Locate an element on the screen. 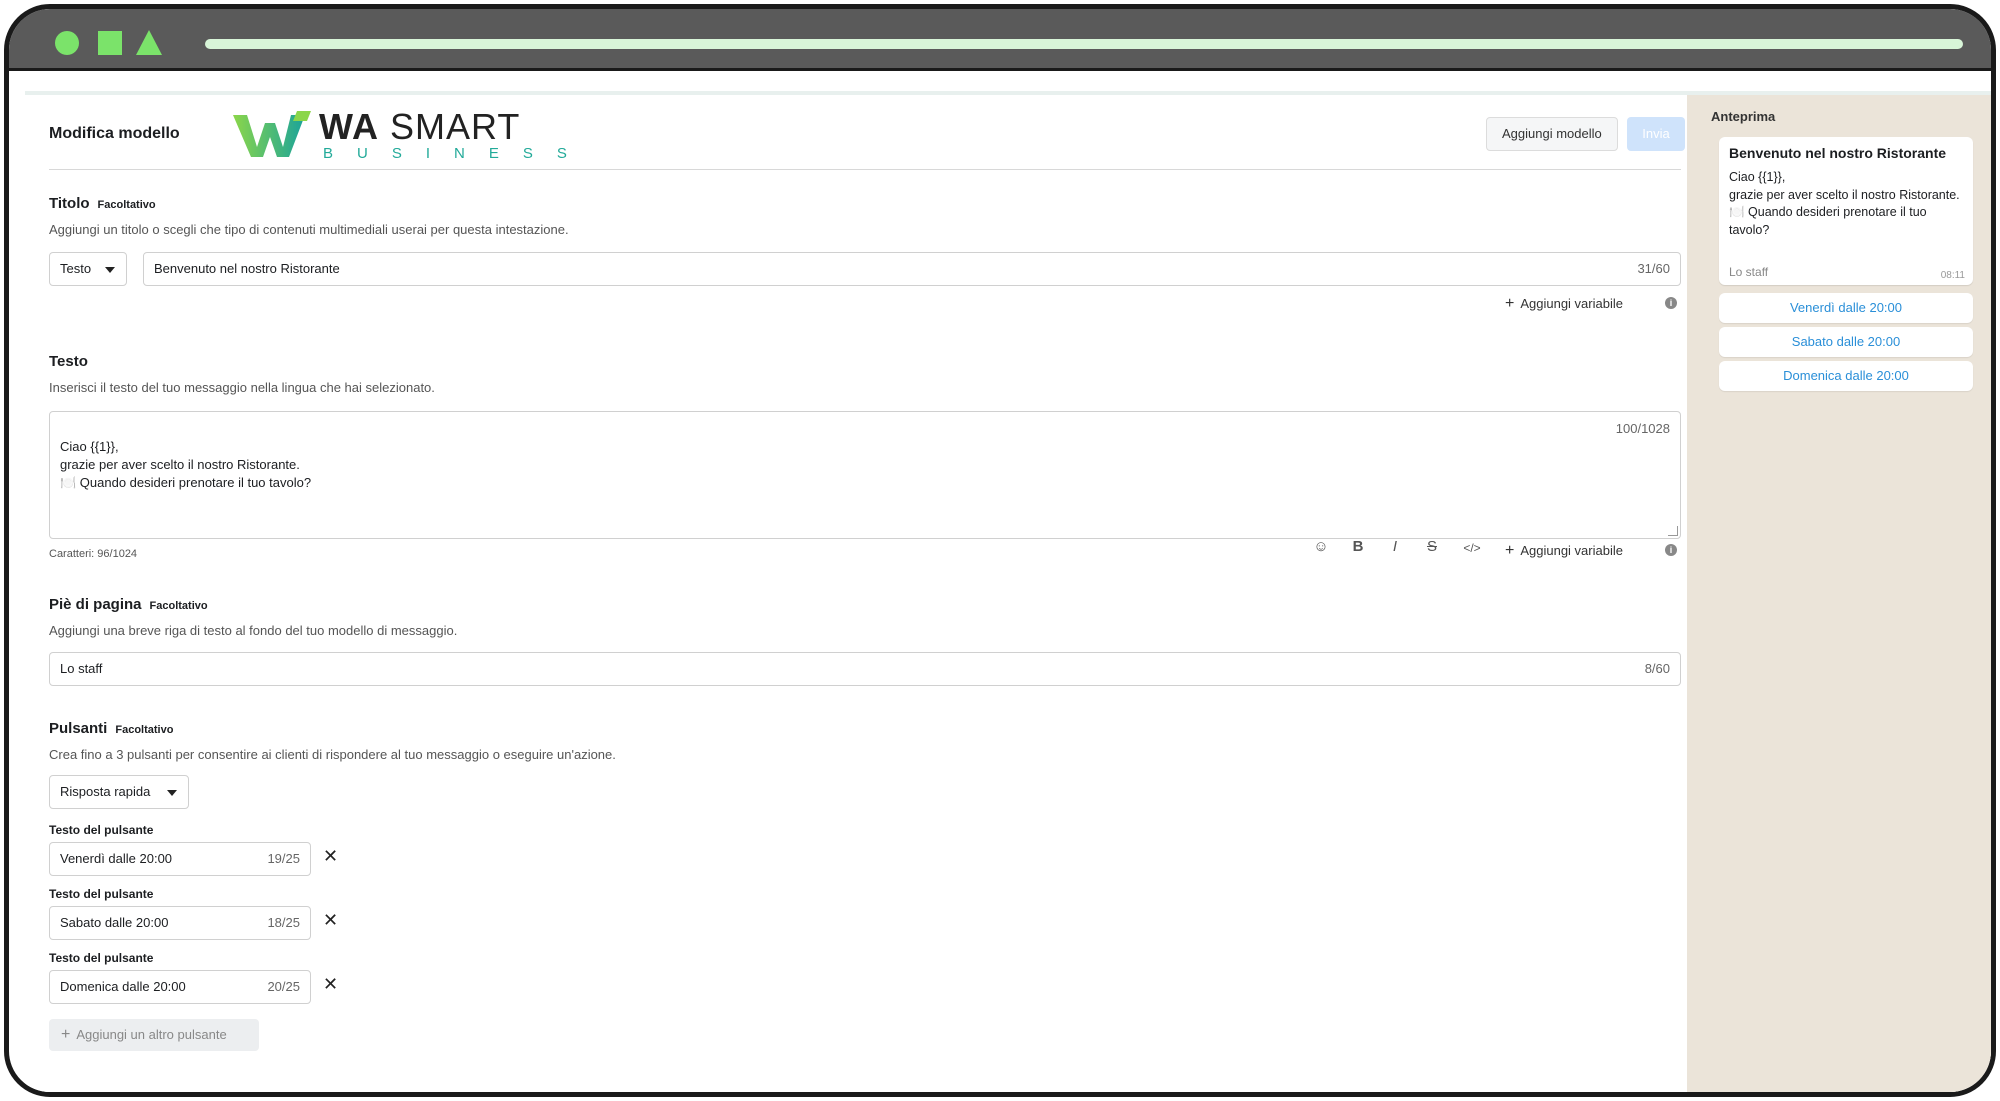  button-counter: 19/25 is located at coordinates (283, 858).